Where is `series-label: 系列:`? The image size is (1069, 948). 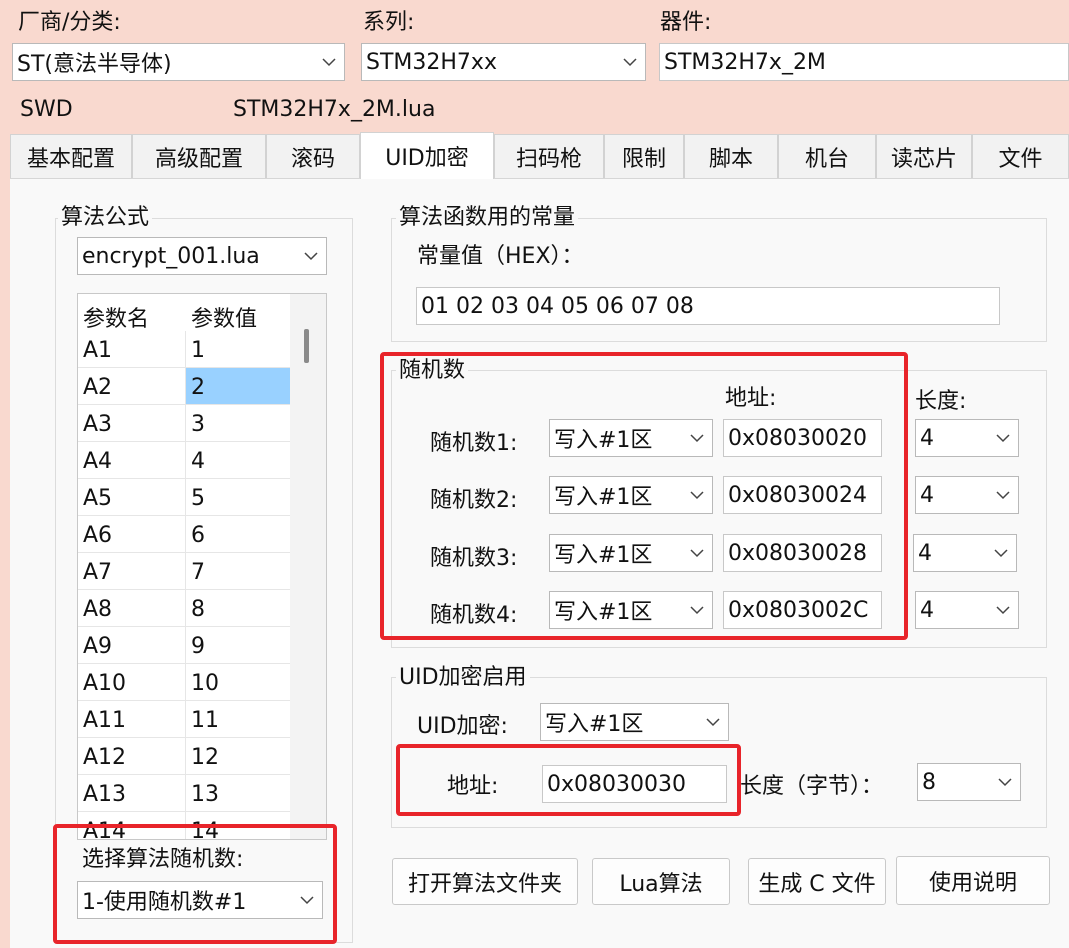 series-label: 系列: is located at coordinates (389, 22).